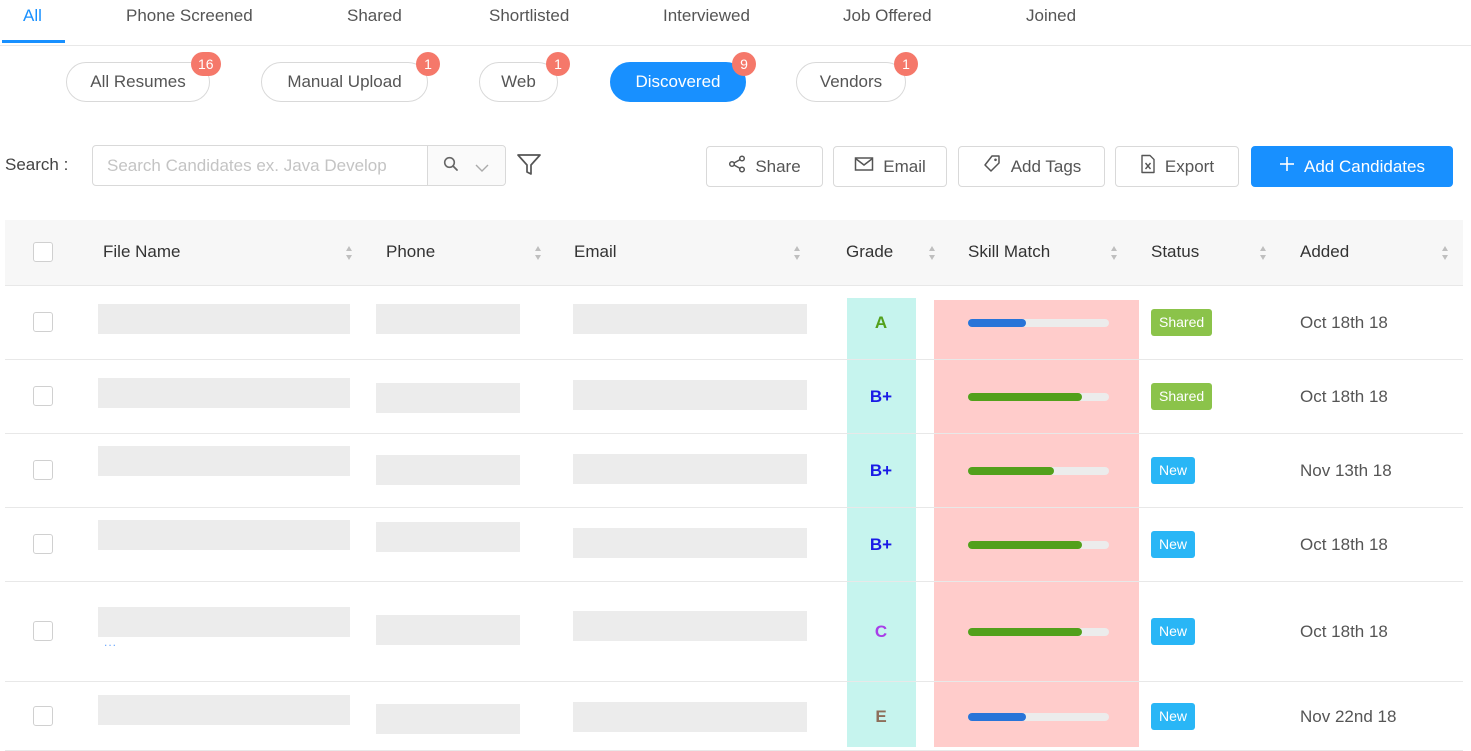  I want to click on grade-value: B+, so click(881, 470).